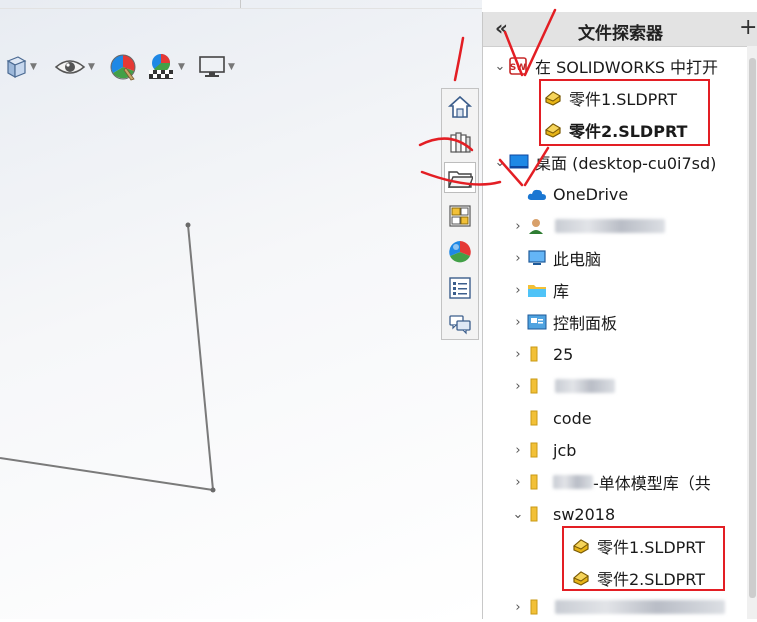  I want to click on tab-file-explorer, so click(460, 177).